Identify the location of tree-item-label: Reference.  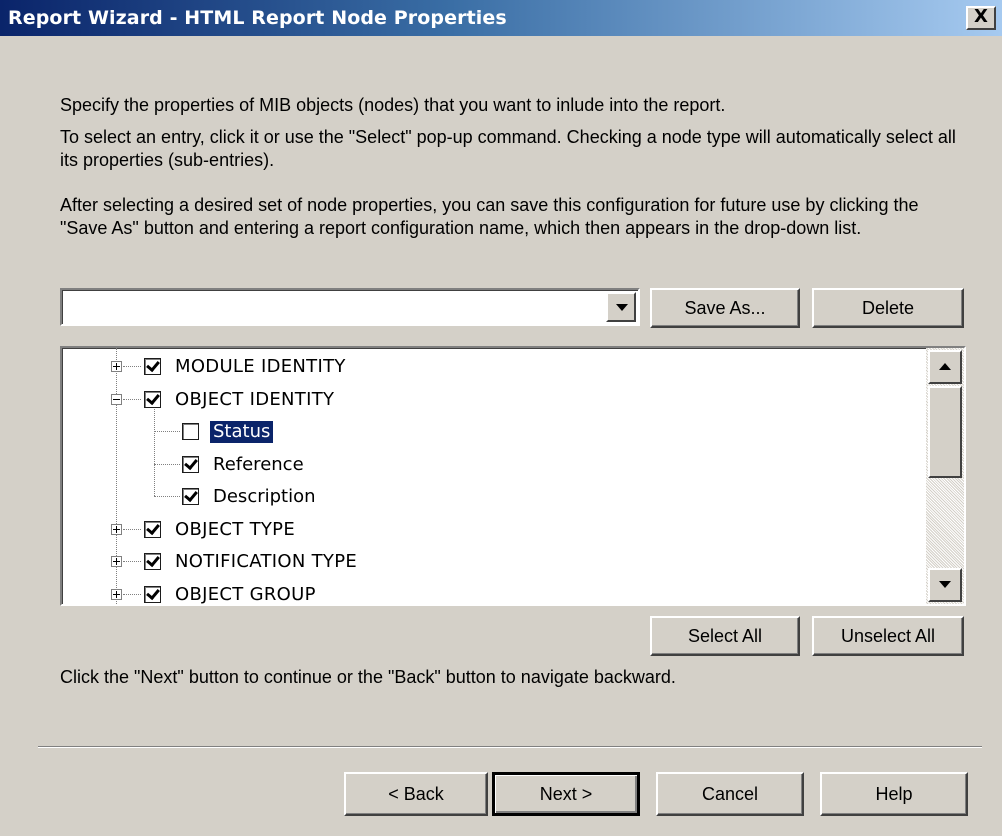
(258, 464).